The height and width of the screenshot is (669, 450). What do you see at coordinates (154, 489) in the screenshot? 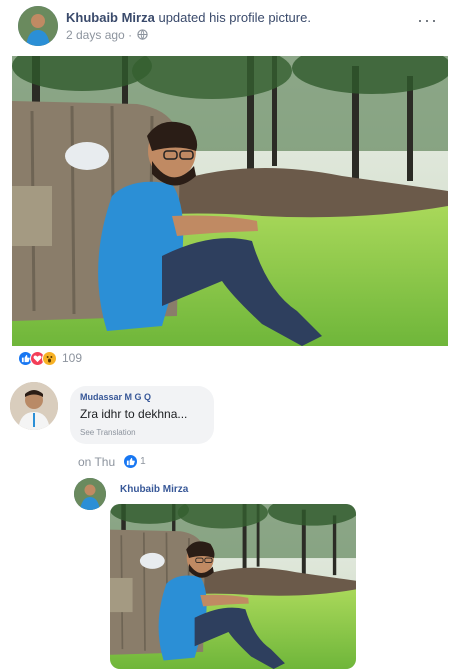
I see `reply-author-name: Khubaib Mirza` at bounding box center [154, 489].